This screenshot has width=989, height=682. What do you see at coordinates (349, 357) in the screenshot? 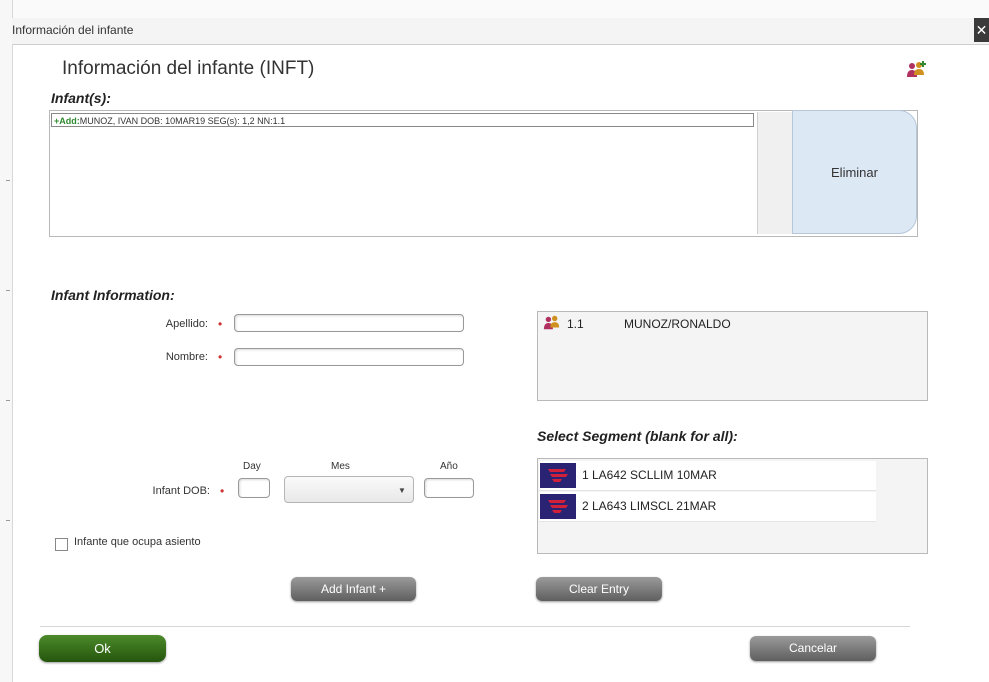
I see `nombre-input` at bounding box center [349, 357].